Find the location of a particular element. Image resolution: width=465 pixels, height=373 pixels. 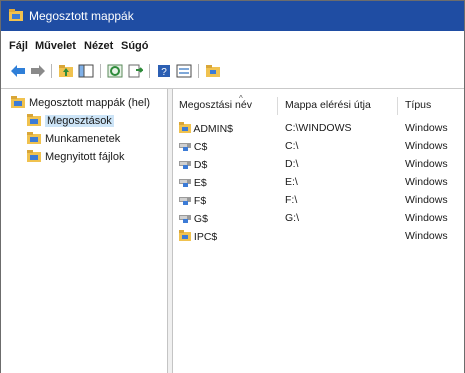

tree-item-sessions: Munkamenetek is located at coordinates (73, 139).